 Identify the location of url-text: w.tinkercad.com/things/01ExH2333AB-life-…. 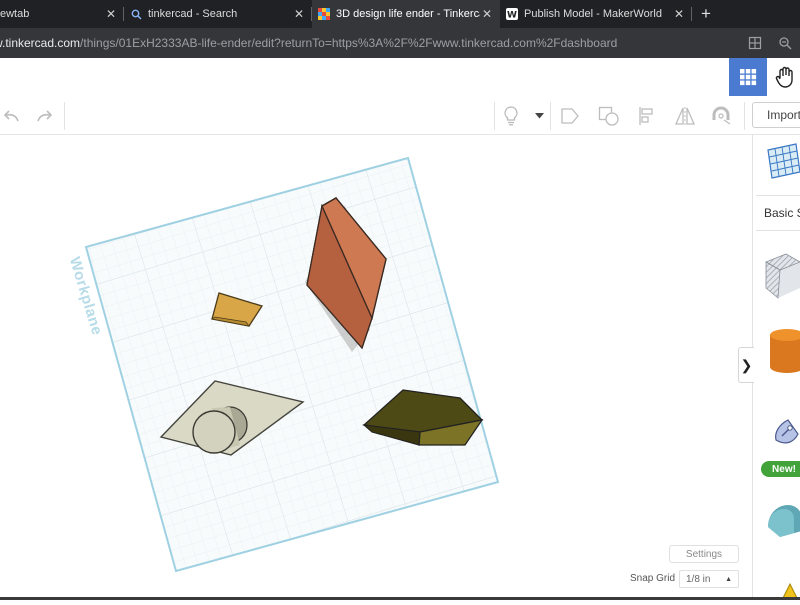
(308, 43).